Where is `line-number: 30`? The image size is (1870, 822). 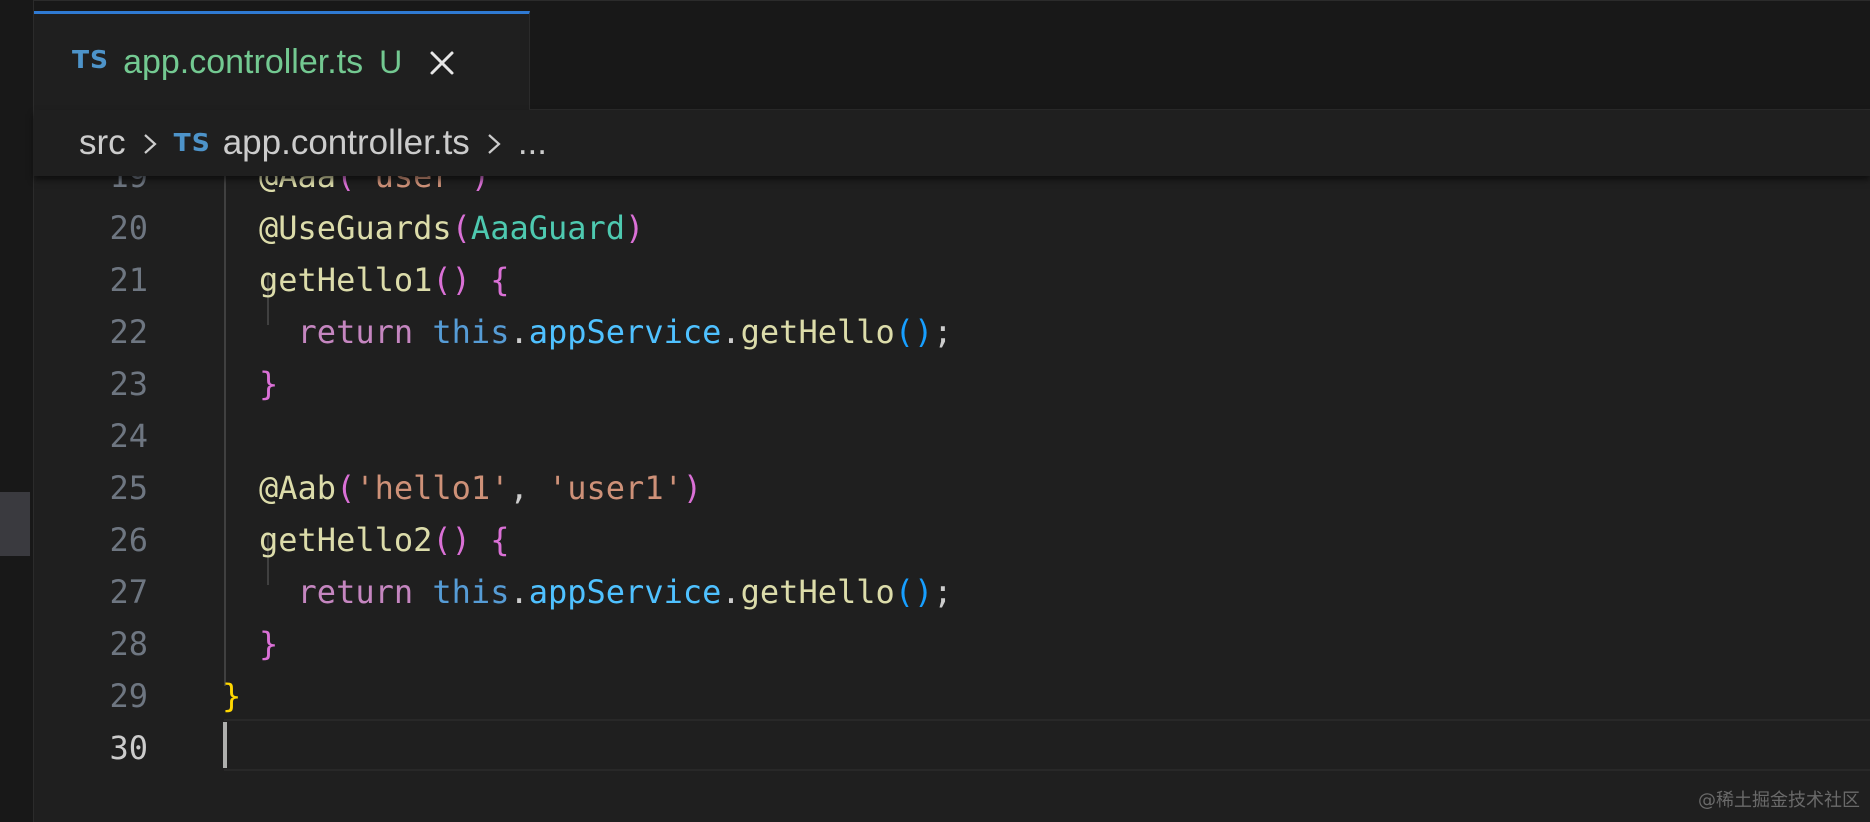 line-number: 30 is located at coordinates (128, 748).